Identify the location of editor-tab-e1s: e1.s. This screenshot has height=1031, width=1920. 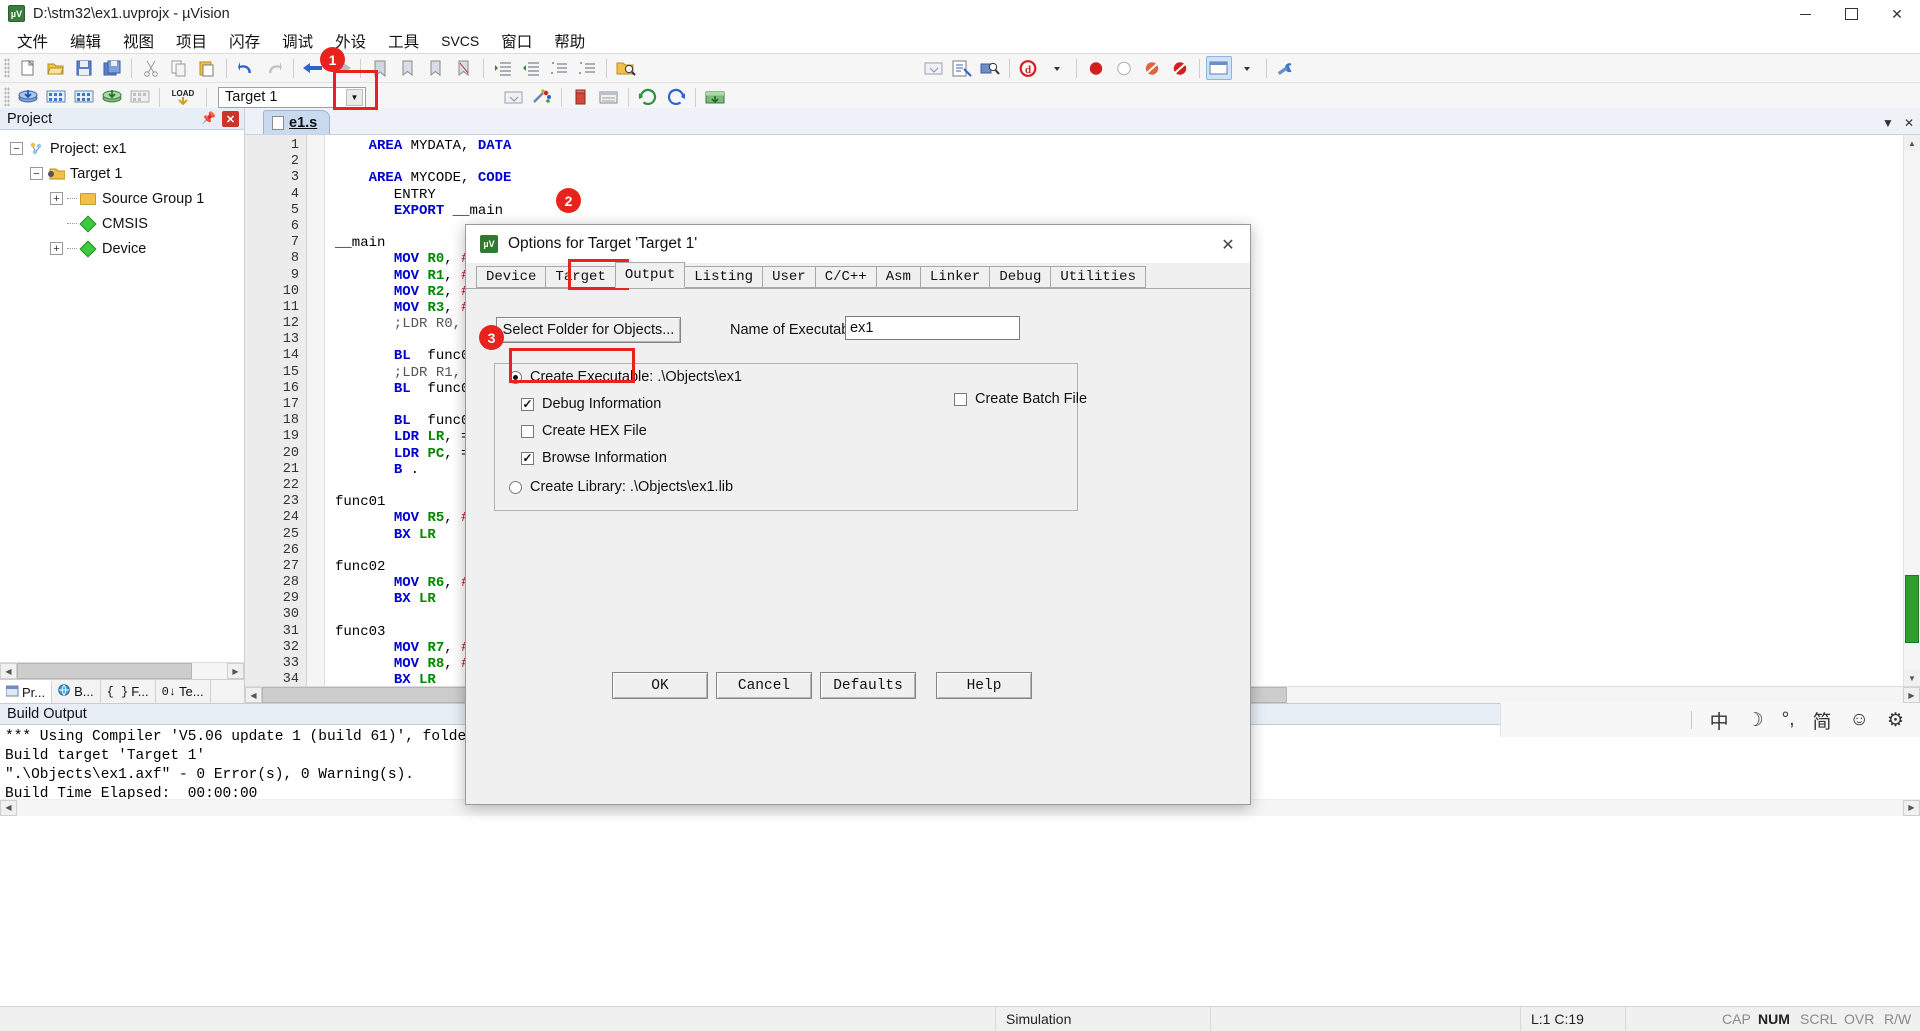
(297, 122).